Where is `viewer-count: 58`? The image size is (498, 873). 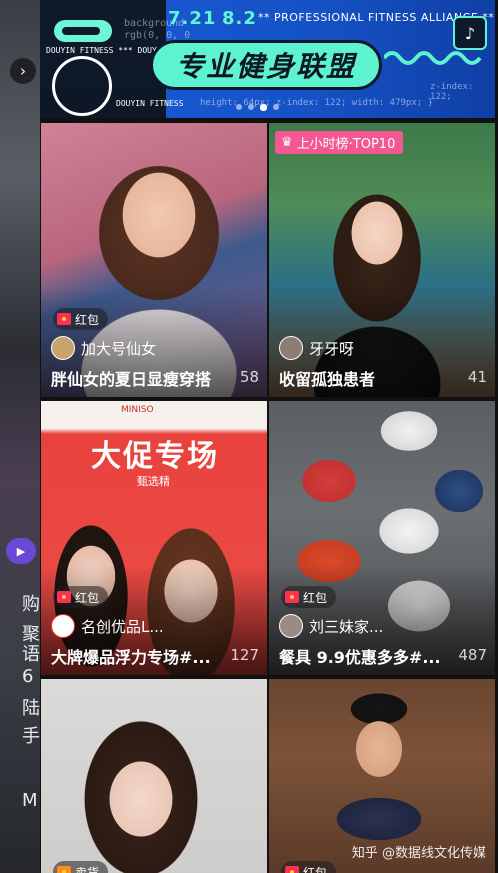 viewer-count: 58 is located at coordinates (249, 377).